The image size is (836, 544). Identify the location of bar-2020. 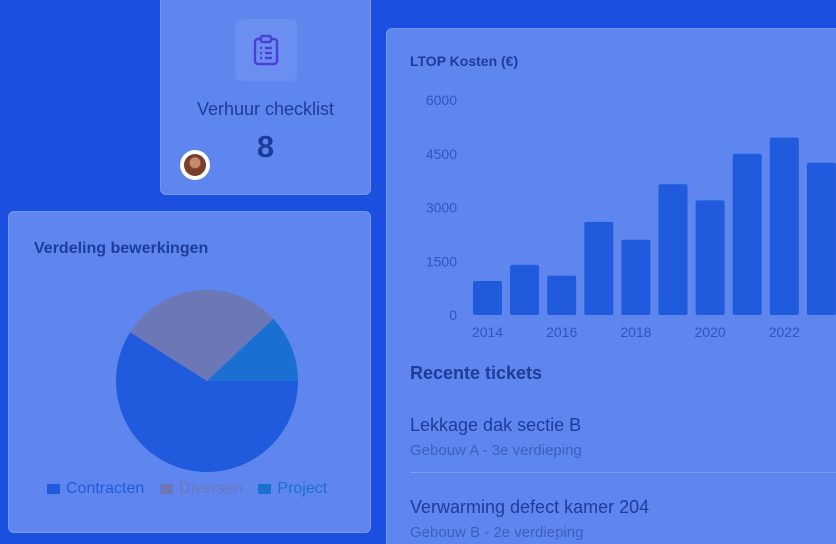
(710, 257).